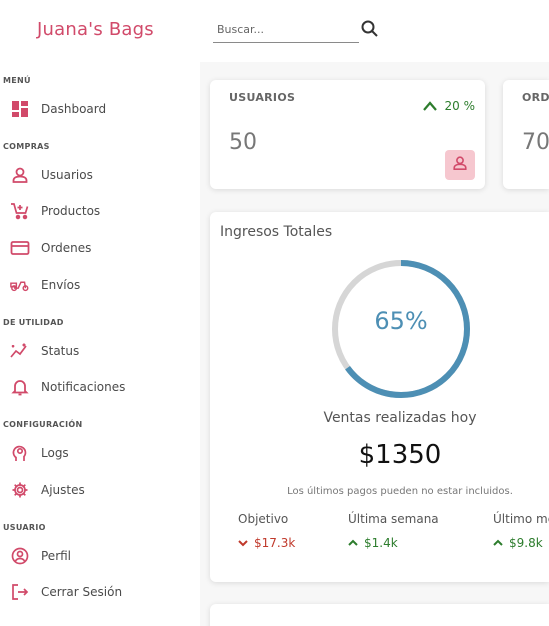 This screenshot has width=549, height=626. I want to click on search-bar, so click(286, 30).